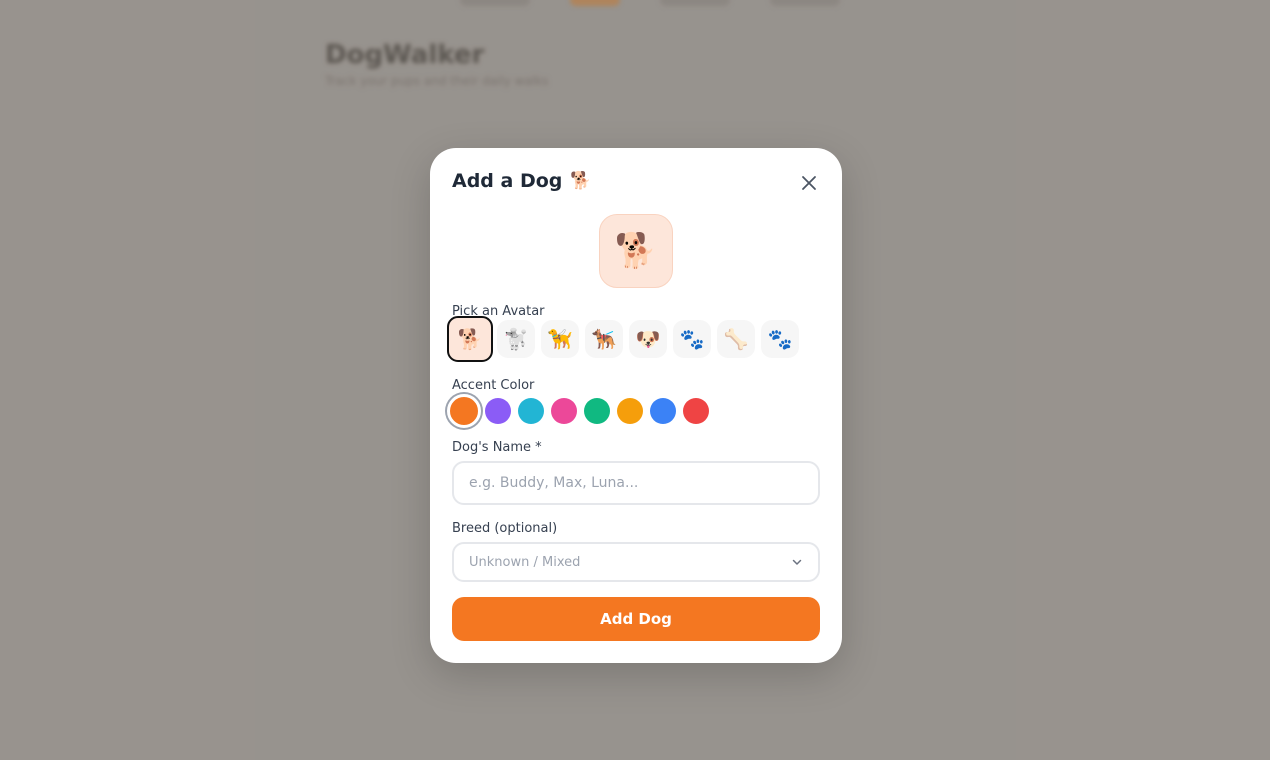 The width and height of the screenshot is (1270, 760). Describe the element at coordinates (507, 181) in the screenshot. I see `modal-title-text: Add a Dog` at that location.